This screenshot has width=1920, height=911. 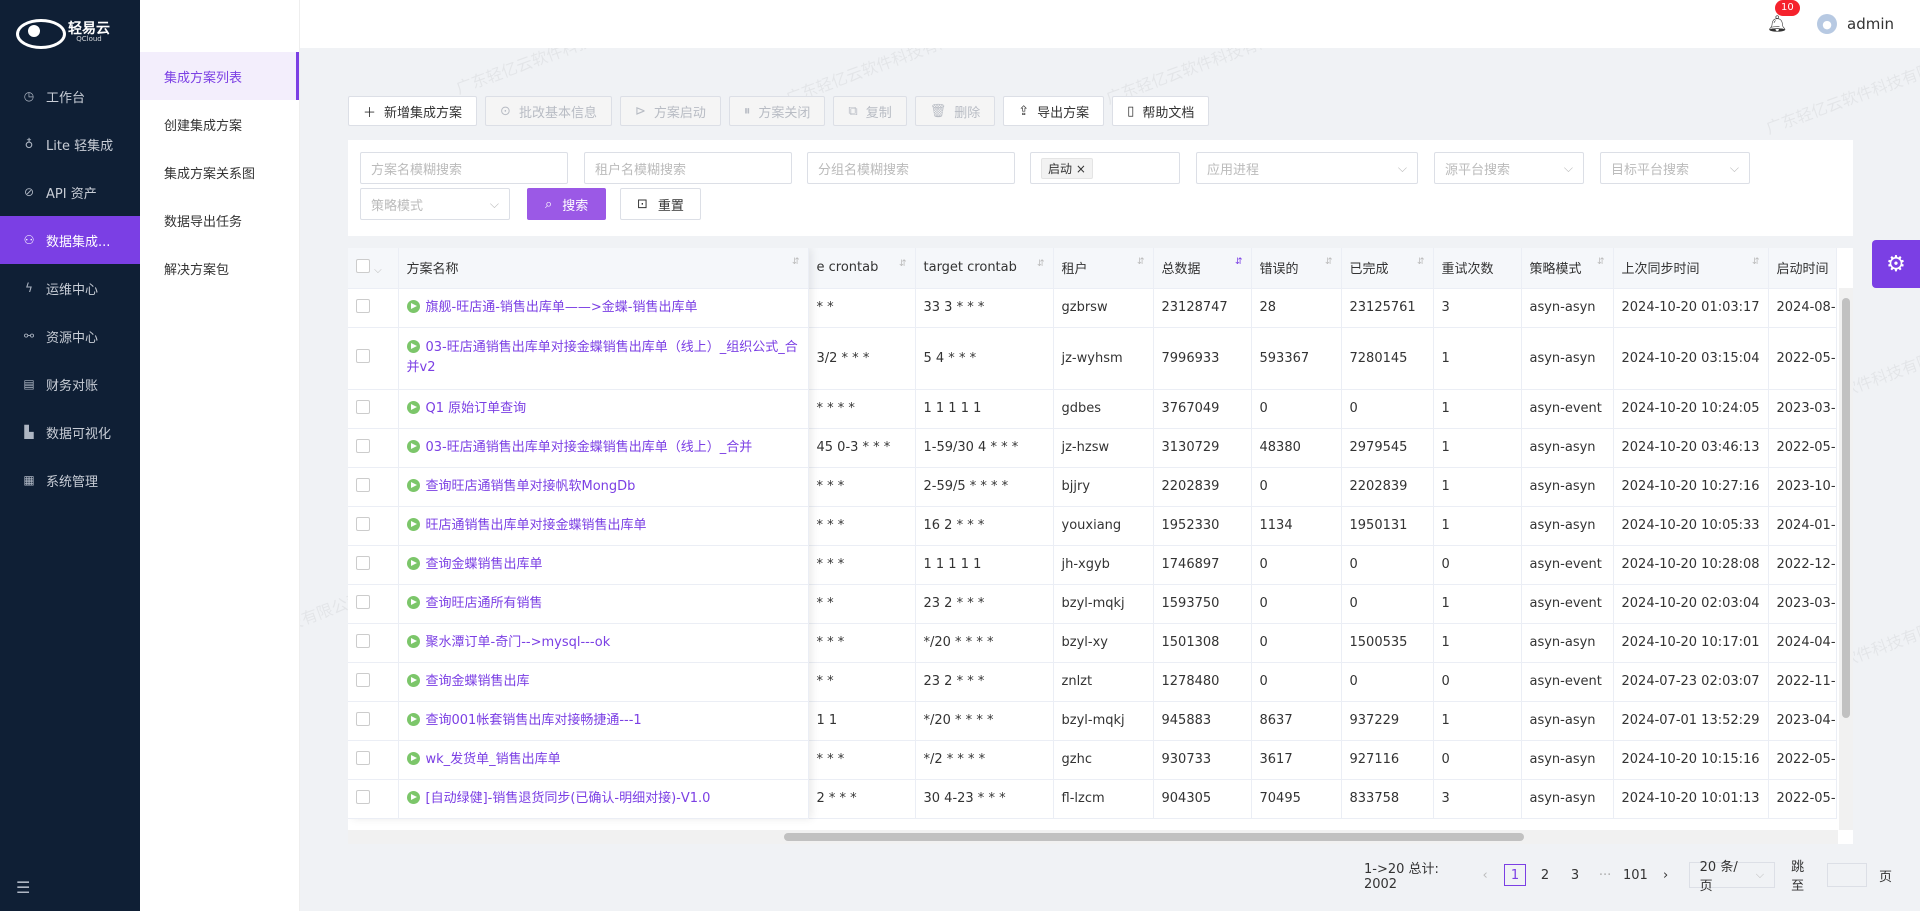 What do you see at coordinates (548, 111) in the screenshot?
I see `batch-edit-button: ⊙ 批改基本信息` at bounding box center [548, 111].